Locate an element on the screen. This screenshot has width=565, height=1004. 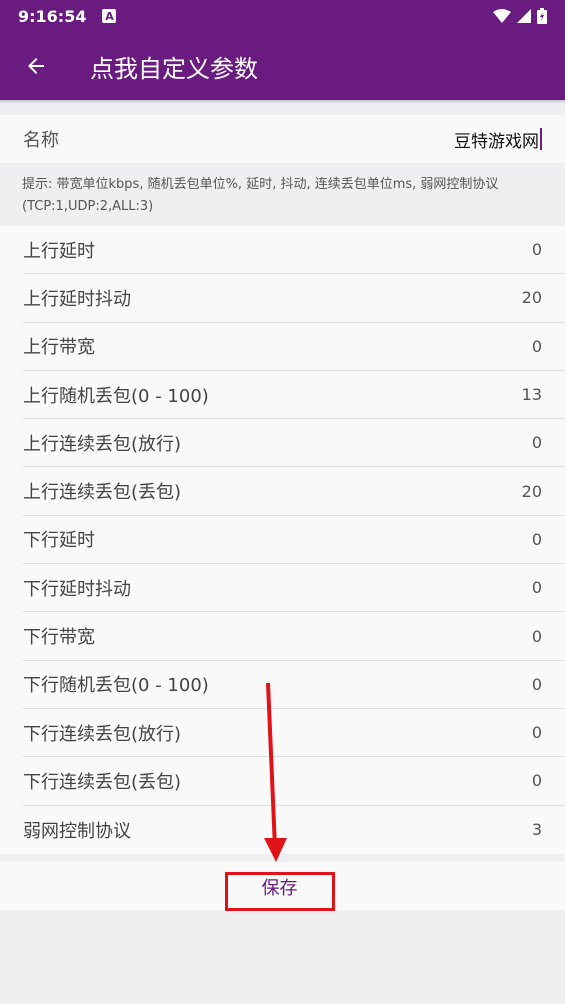
status-time: 9:16:54 is located at coordinates (52, 16).